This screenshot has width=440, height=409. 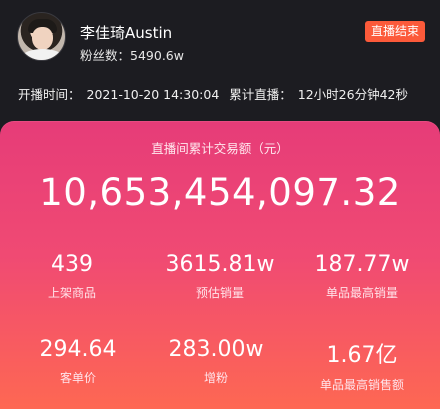 What do you see at coordinates (362, 355) in the screenshot?
I see `stat-value: 1.67亿` at bounding box center [362, 355].